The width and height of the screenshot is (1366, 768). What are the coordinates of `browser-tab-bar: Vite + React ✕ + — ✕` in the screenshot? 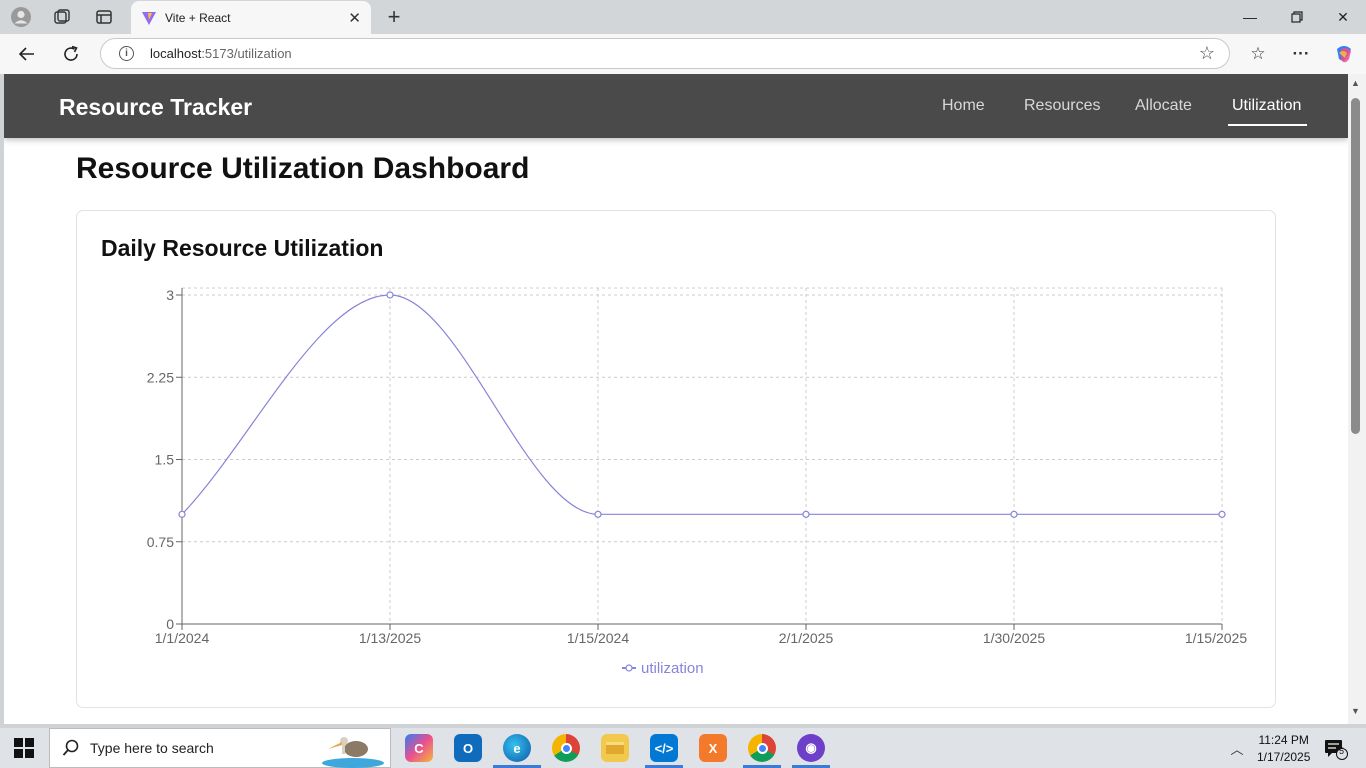 It's located at (683, 17).